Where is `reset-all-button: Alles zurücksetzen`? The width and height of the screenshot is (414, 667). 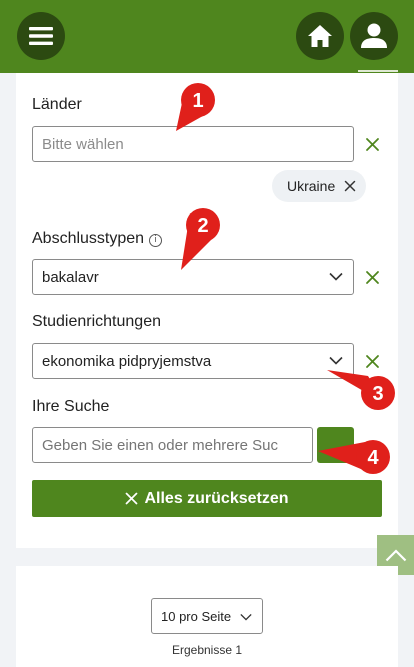
reset-all-button: Alles zurücksetzen is located at coordinates (207, 498).